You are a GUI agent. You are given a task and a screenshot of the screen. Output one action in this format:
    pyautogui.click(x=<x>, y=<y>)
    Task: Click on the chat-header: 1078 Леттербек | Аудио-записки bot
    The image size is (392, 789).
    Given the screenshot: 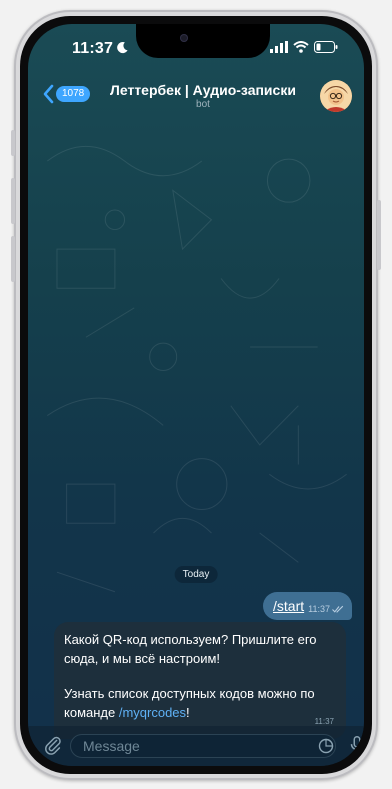 What is the action you would take?
    pyautogui.click(x=196, y=98)
    